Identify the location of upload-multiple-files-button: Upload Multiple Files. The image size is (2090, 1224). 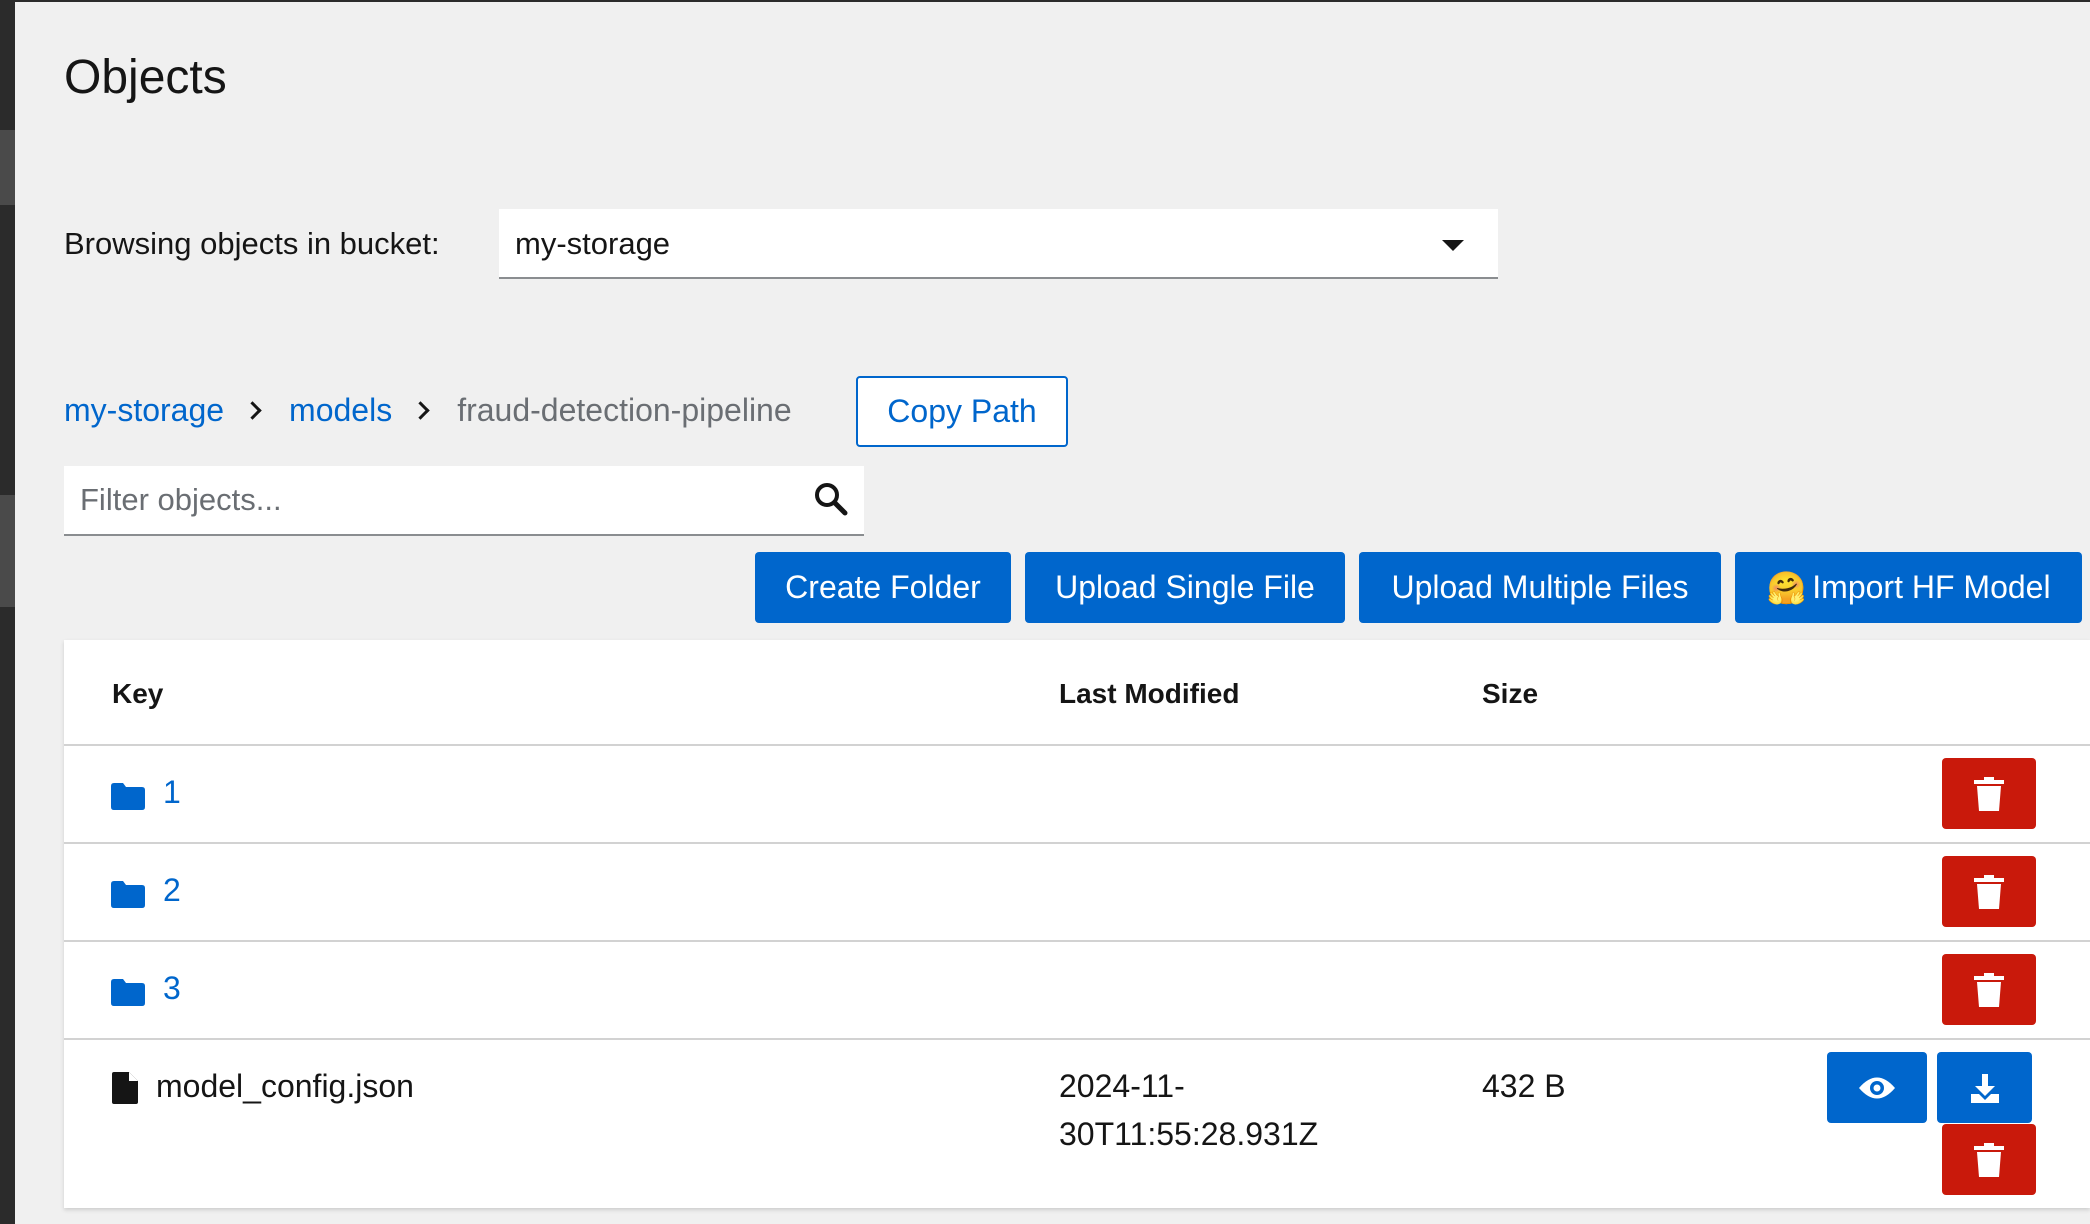
(1540, 587).